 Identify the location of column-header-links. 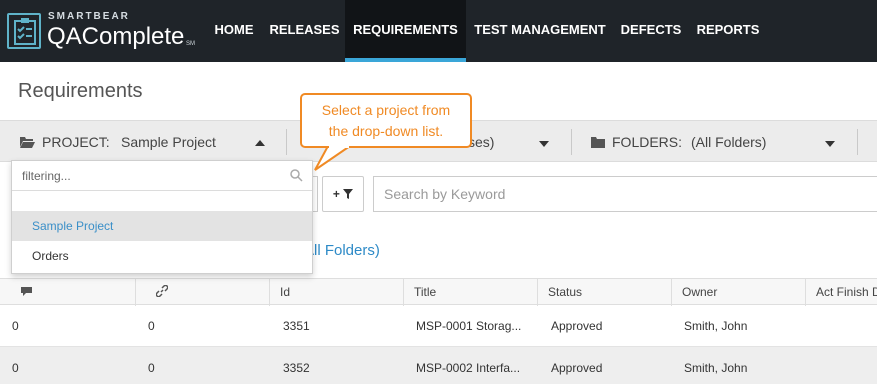
(202, 292).